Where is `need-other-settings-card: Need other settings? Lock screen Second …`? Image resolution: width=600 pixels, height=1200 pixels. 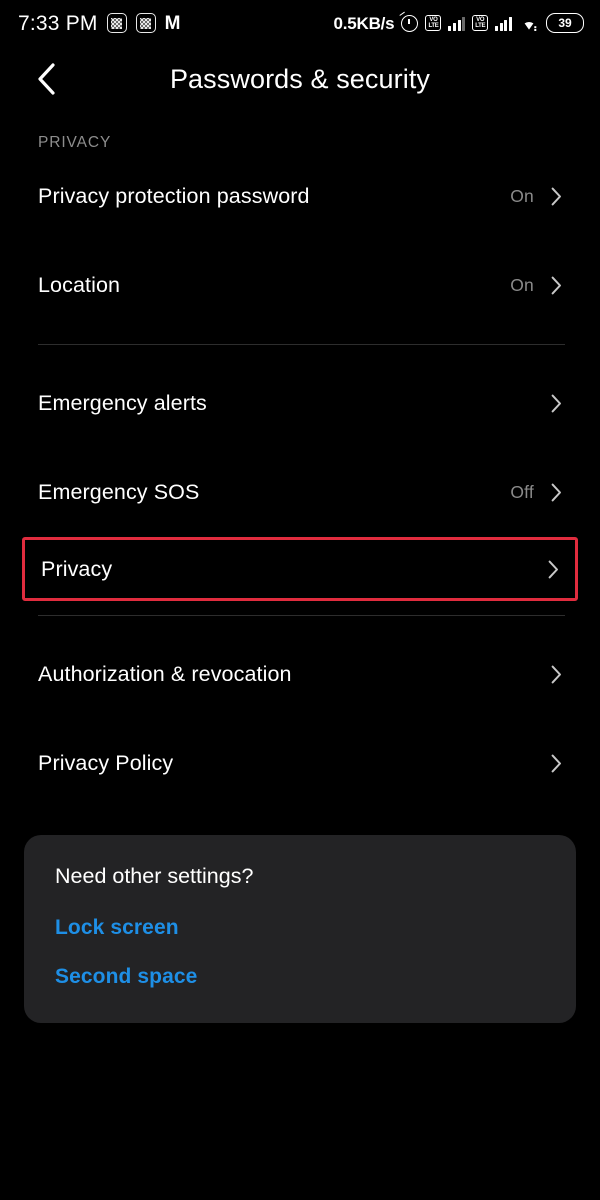
need-other-settings-card: Need other settings? Lock screen Second … is located at coordinates (300, 929).